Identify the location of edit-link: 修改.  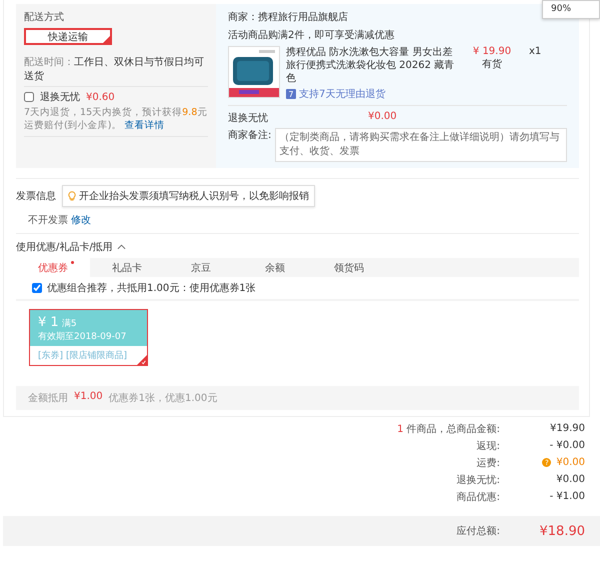
(81, 220).